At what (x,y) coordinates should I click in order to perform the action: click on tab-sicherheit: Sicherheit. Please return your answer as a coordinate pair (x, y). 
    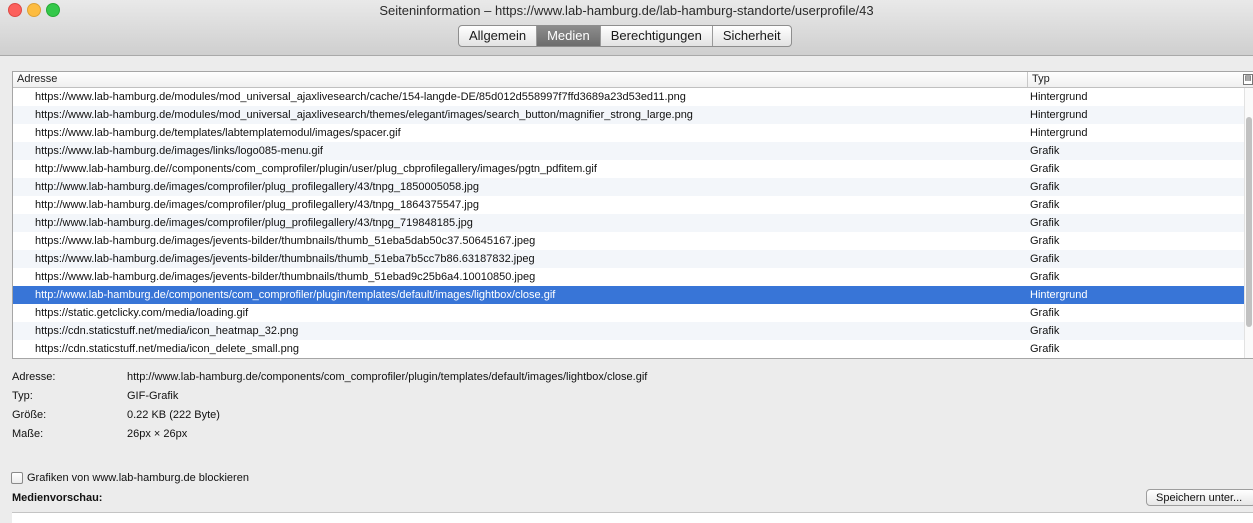
    Looking at the image, I should click on (752, 36).